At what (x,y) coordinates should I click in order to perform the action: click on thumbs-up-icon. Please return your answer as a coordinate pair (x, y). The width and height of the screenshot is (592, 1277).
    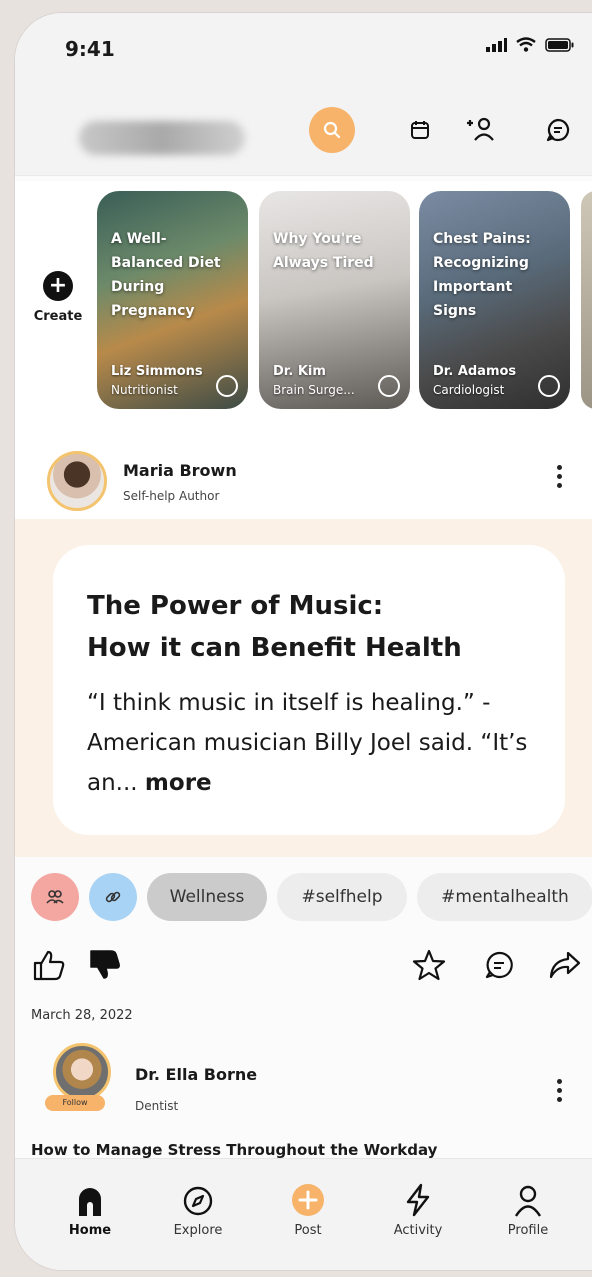
    Looking at the image, I should click on (49, 965).